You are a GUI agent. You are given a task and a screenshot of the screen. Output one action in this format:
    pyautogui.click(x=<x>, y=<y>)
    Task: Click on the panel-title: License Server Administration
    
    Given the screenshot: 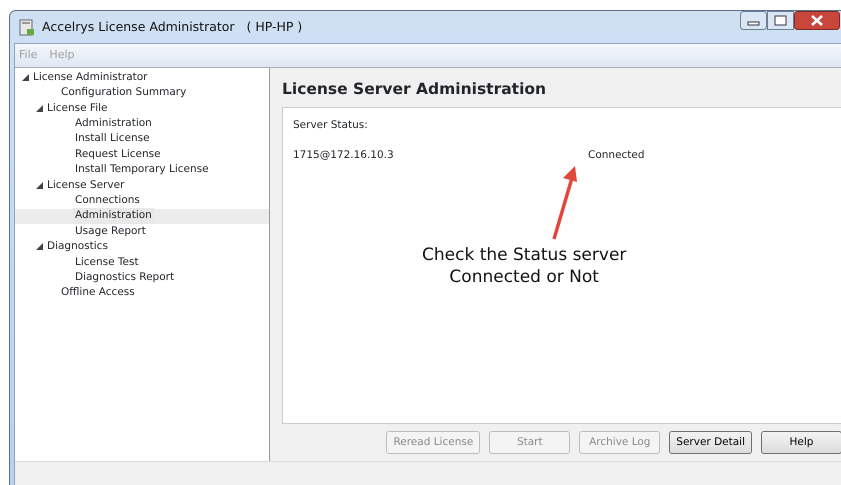 What is the action you would take?
    pyautogui.click(x=415, y=89)
    